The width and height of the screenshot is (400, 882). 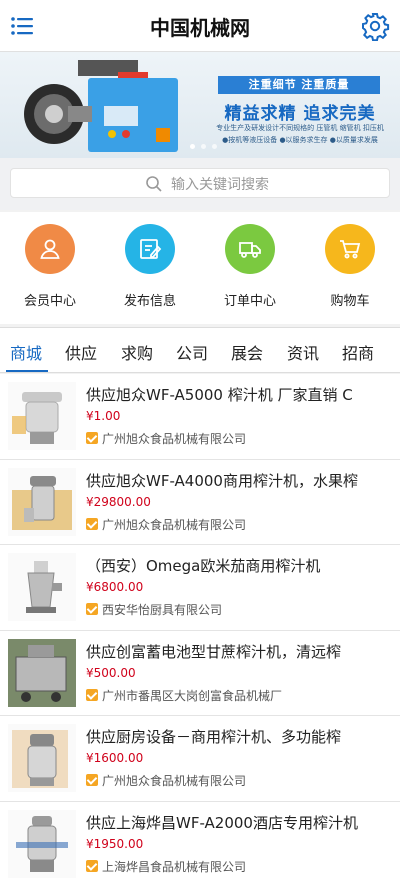 I want to click on product-name: 供应旭众WF-A4000商用榨汁机，水果榨, so click(x=222, y=480).